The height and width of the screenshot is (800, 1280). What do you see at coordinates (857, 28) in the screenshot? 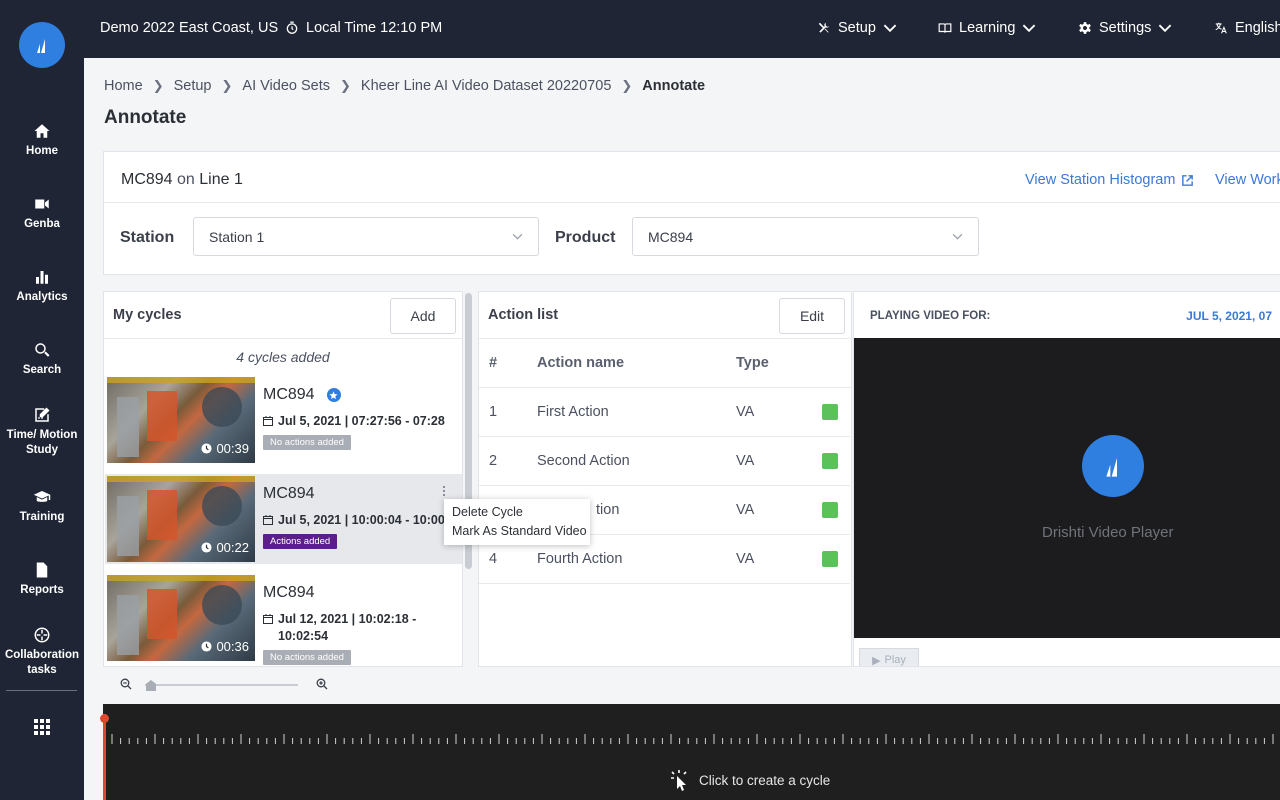
I see `menu-setup: Setup` at bounding box center [857, 28].